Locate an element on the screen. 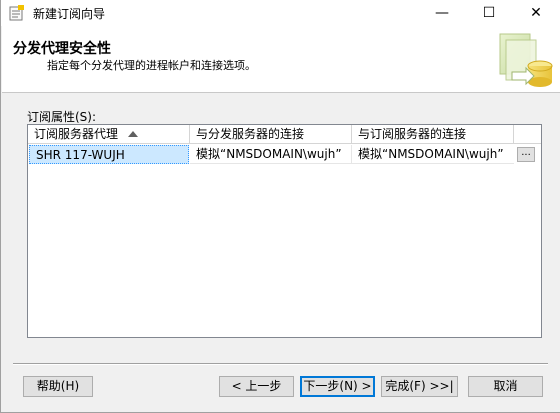 The height and width of the screenshot is (413, 560). cancel-button: 取消 is located at coordinates (505, 386).